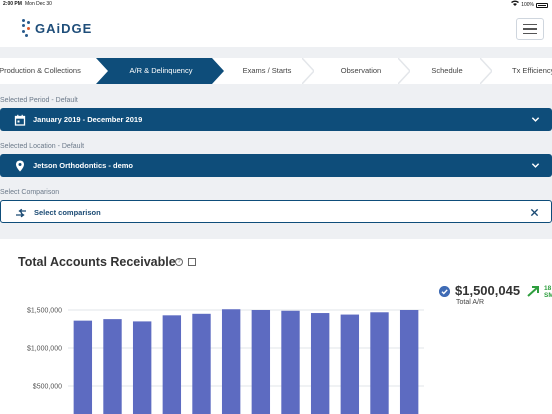  Describe the element at coordinates (276, 28) in the screenshot. I see `top-navbar: GAiDGE` at that location.